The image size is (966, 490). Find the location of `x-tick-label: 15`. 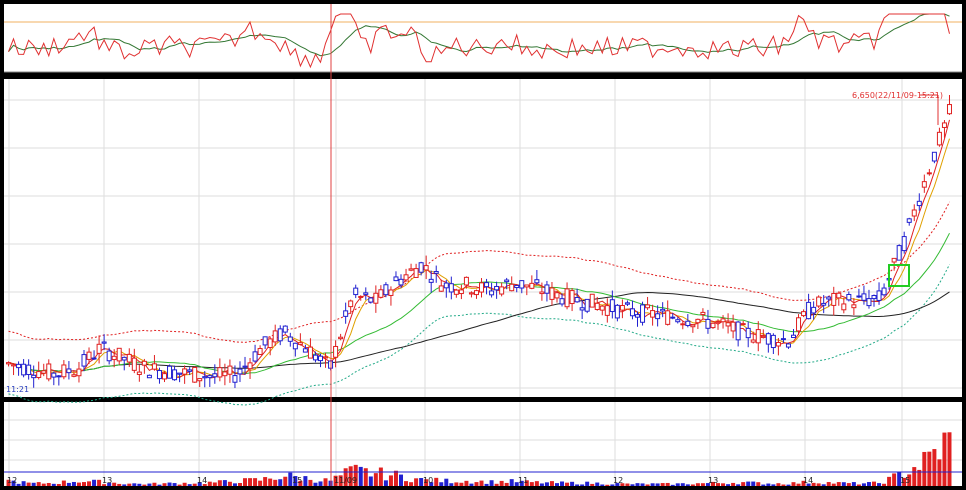

x-tick-label: 15 is located at coordinates (905, 480).